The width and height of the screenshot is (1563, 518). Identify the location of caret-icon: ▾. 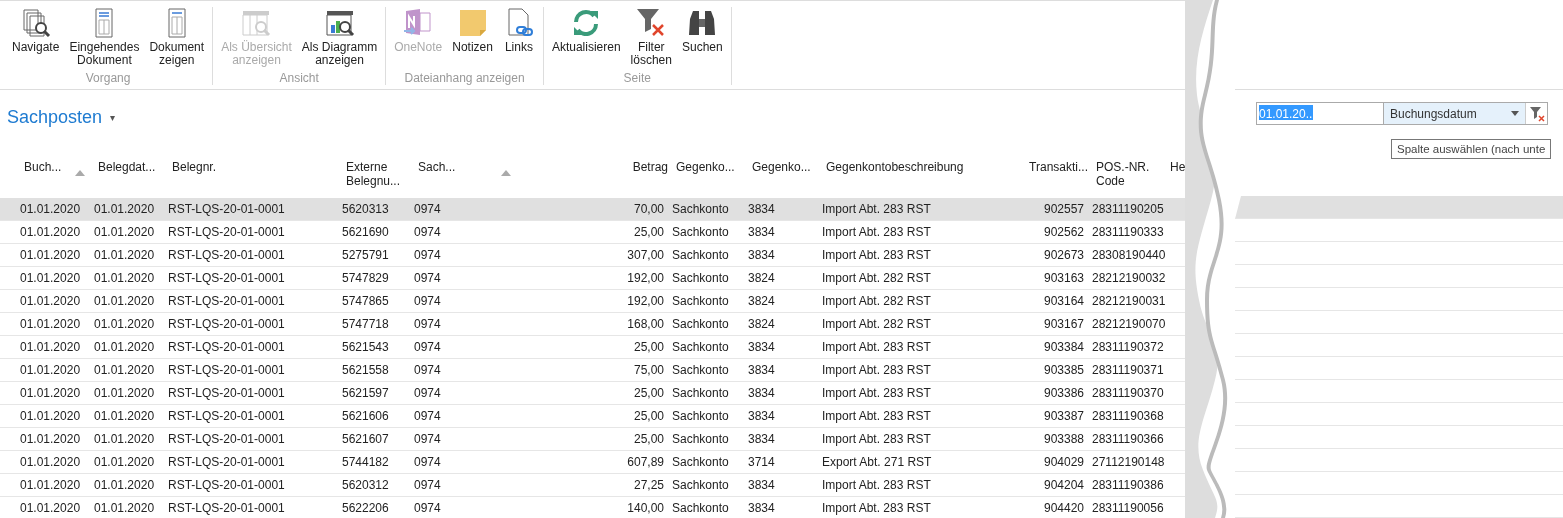
(113, 117).